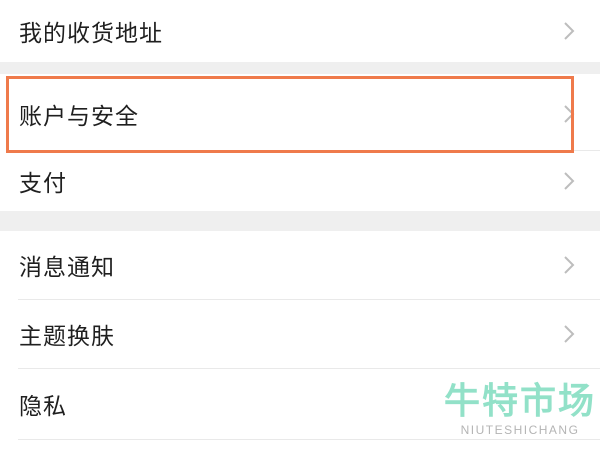  I want to click on settings-item-label: 支付, so click(43, 184).